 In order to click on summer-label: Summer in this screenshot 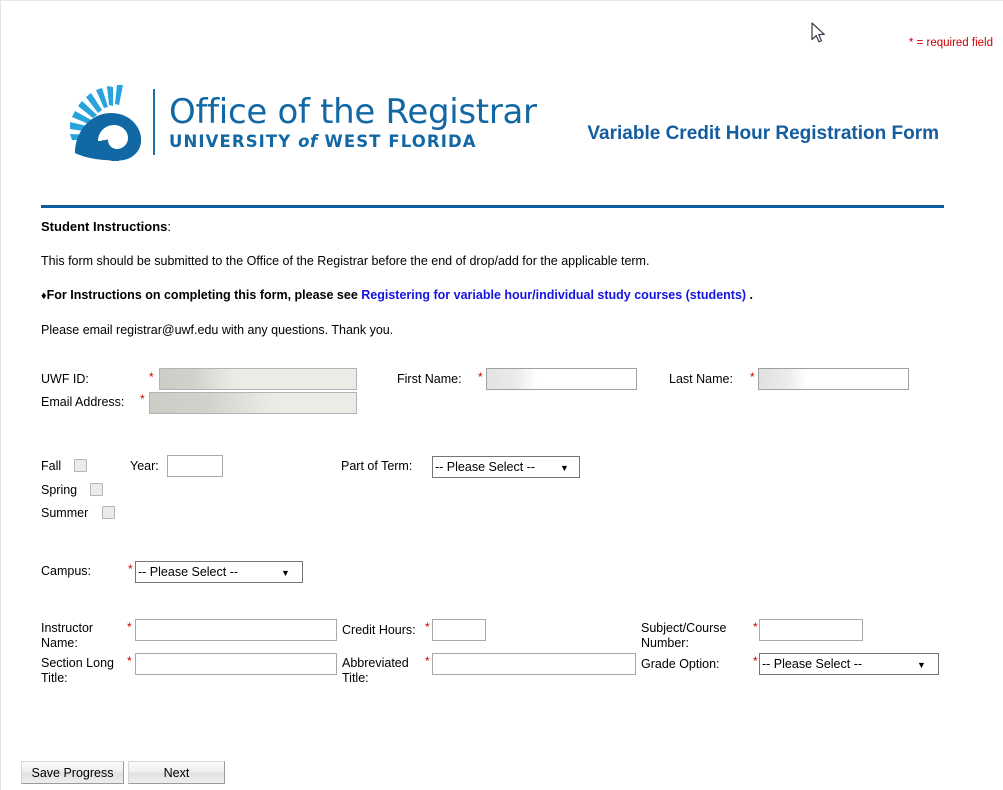, I will do `click(65, 513)`.